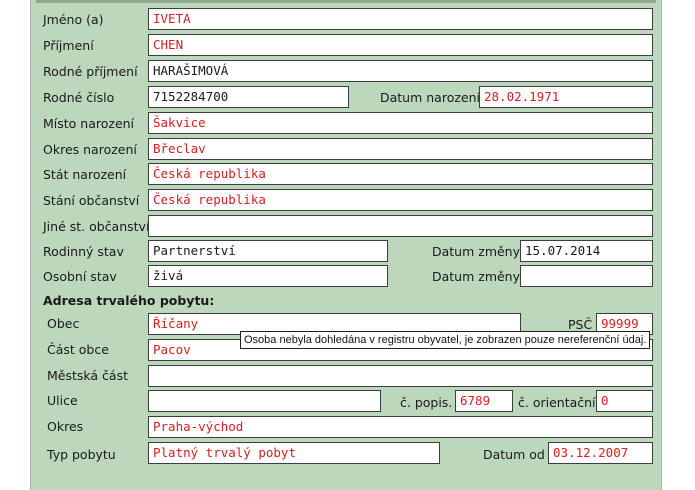  Describe the element at coordinates (600, 453) in the screenshot. I see `field-datum-od: 03.12.2007` at that location.